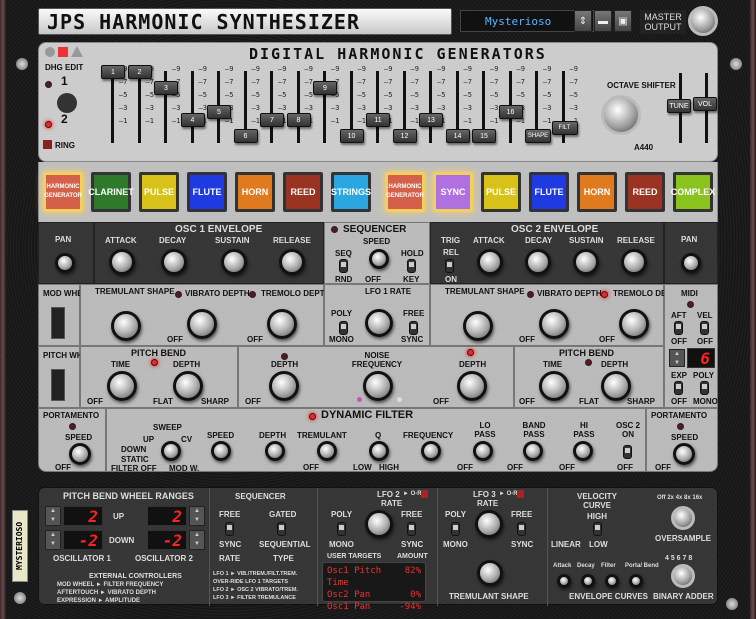 The height and width of the screenshot is (619, 756). Describe the element at coordinates (234, 262) in the screenshot. I see `osc1-sustain-knob` at that location.